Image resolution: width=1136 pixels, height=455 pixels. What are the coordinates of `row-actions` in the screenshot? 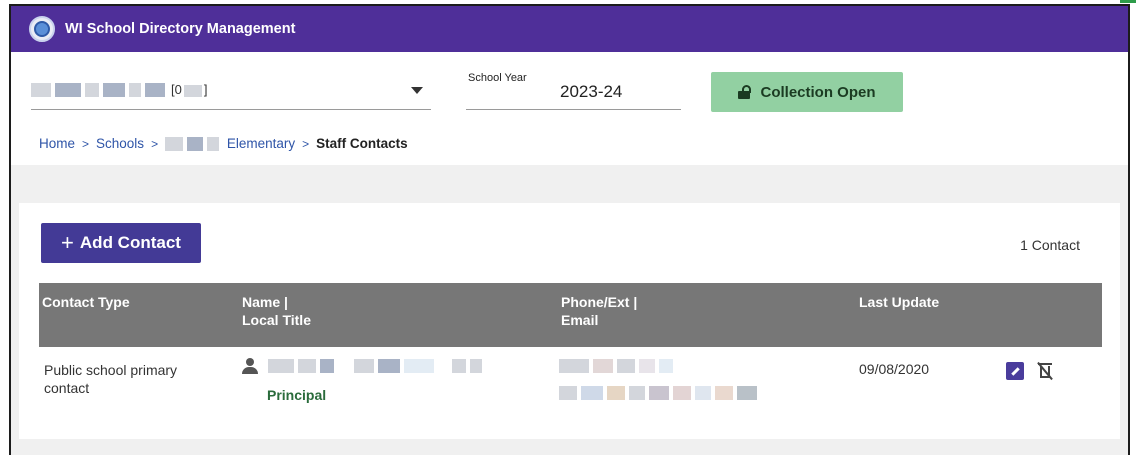 It's located at (1030, 371).